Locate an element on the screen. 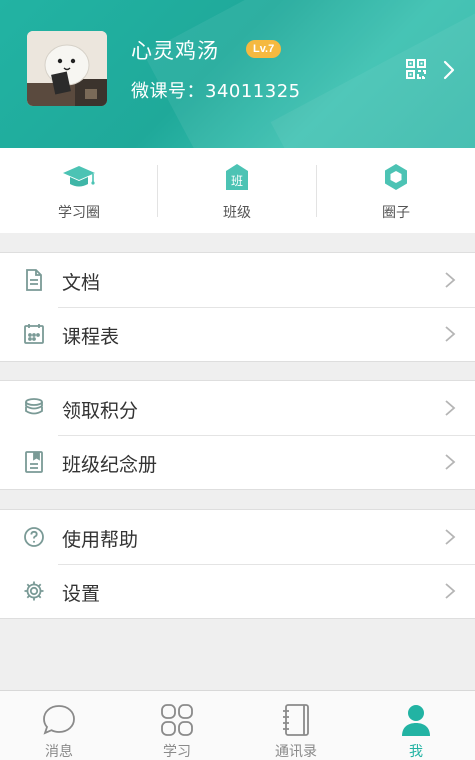 This screenshot has width=475, height=760. menu-item-claim-points: 领取积分 is located at coordinates (237, 408).